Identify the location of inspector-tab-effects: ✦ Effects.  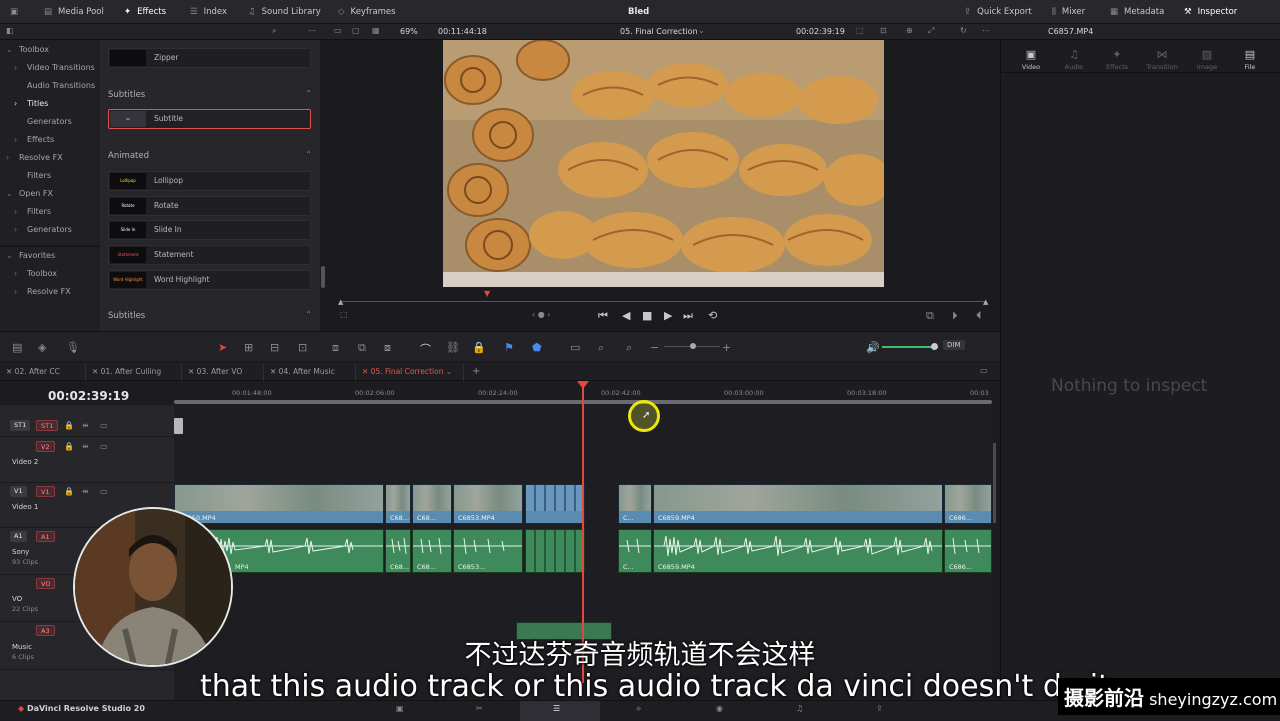
(1117, 59).